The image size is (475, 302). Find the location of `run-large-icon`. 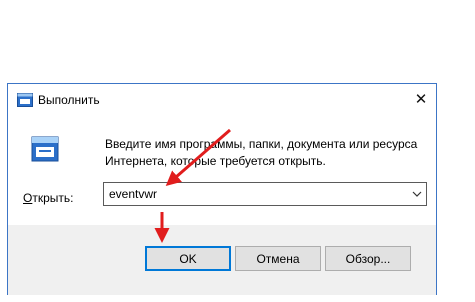

run-large-icon is located at coordinates (45, 149).